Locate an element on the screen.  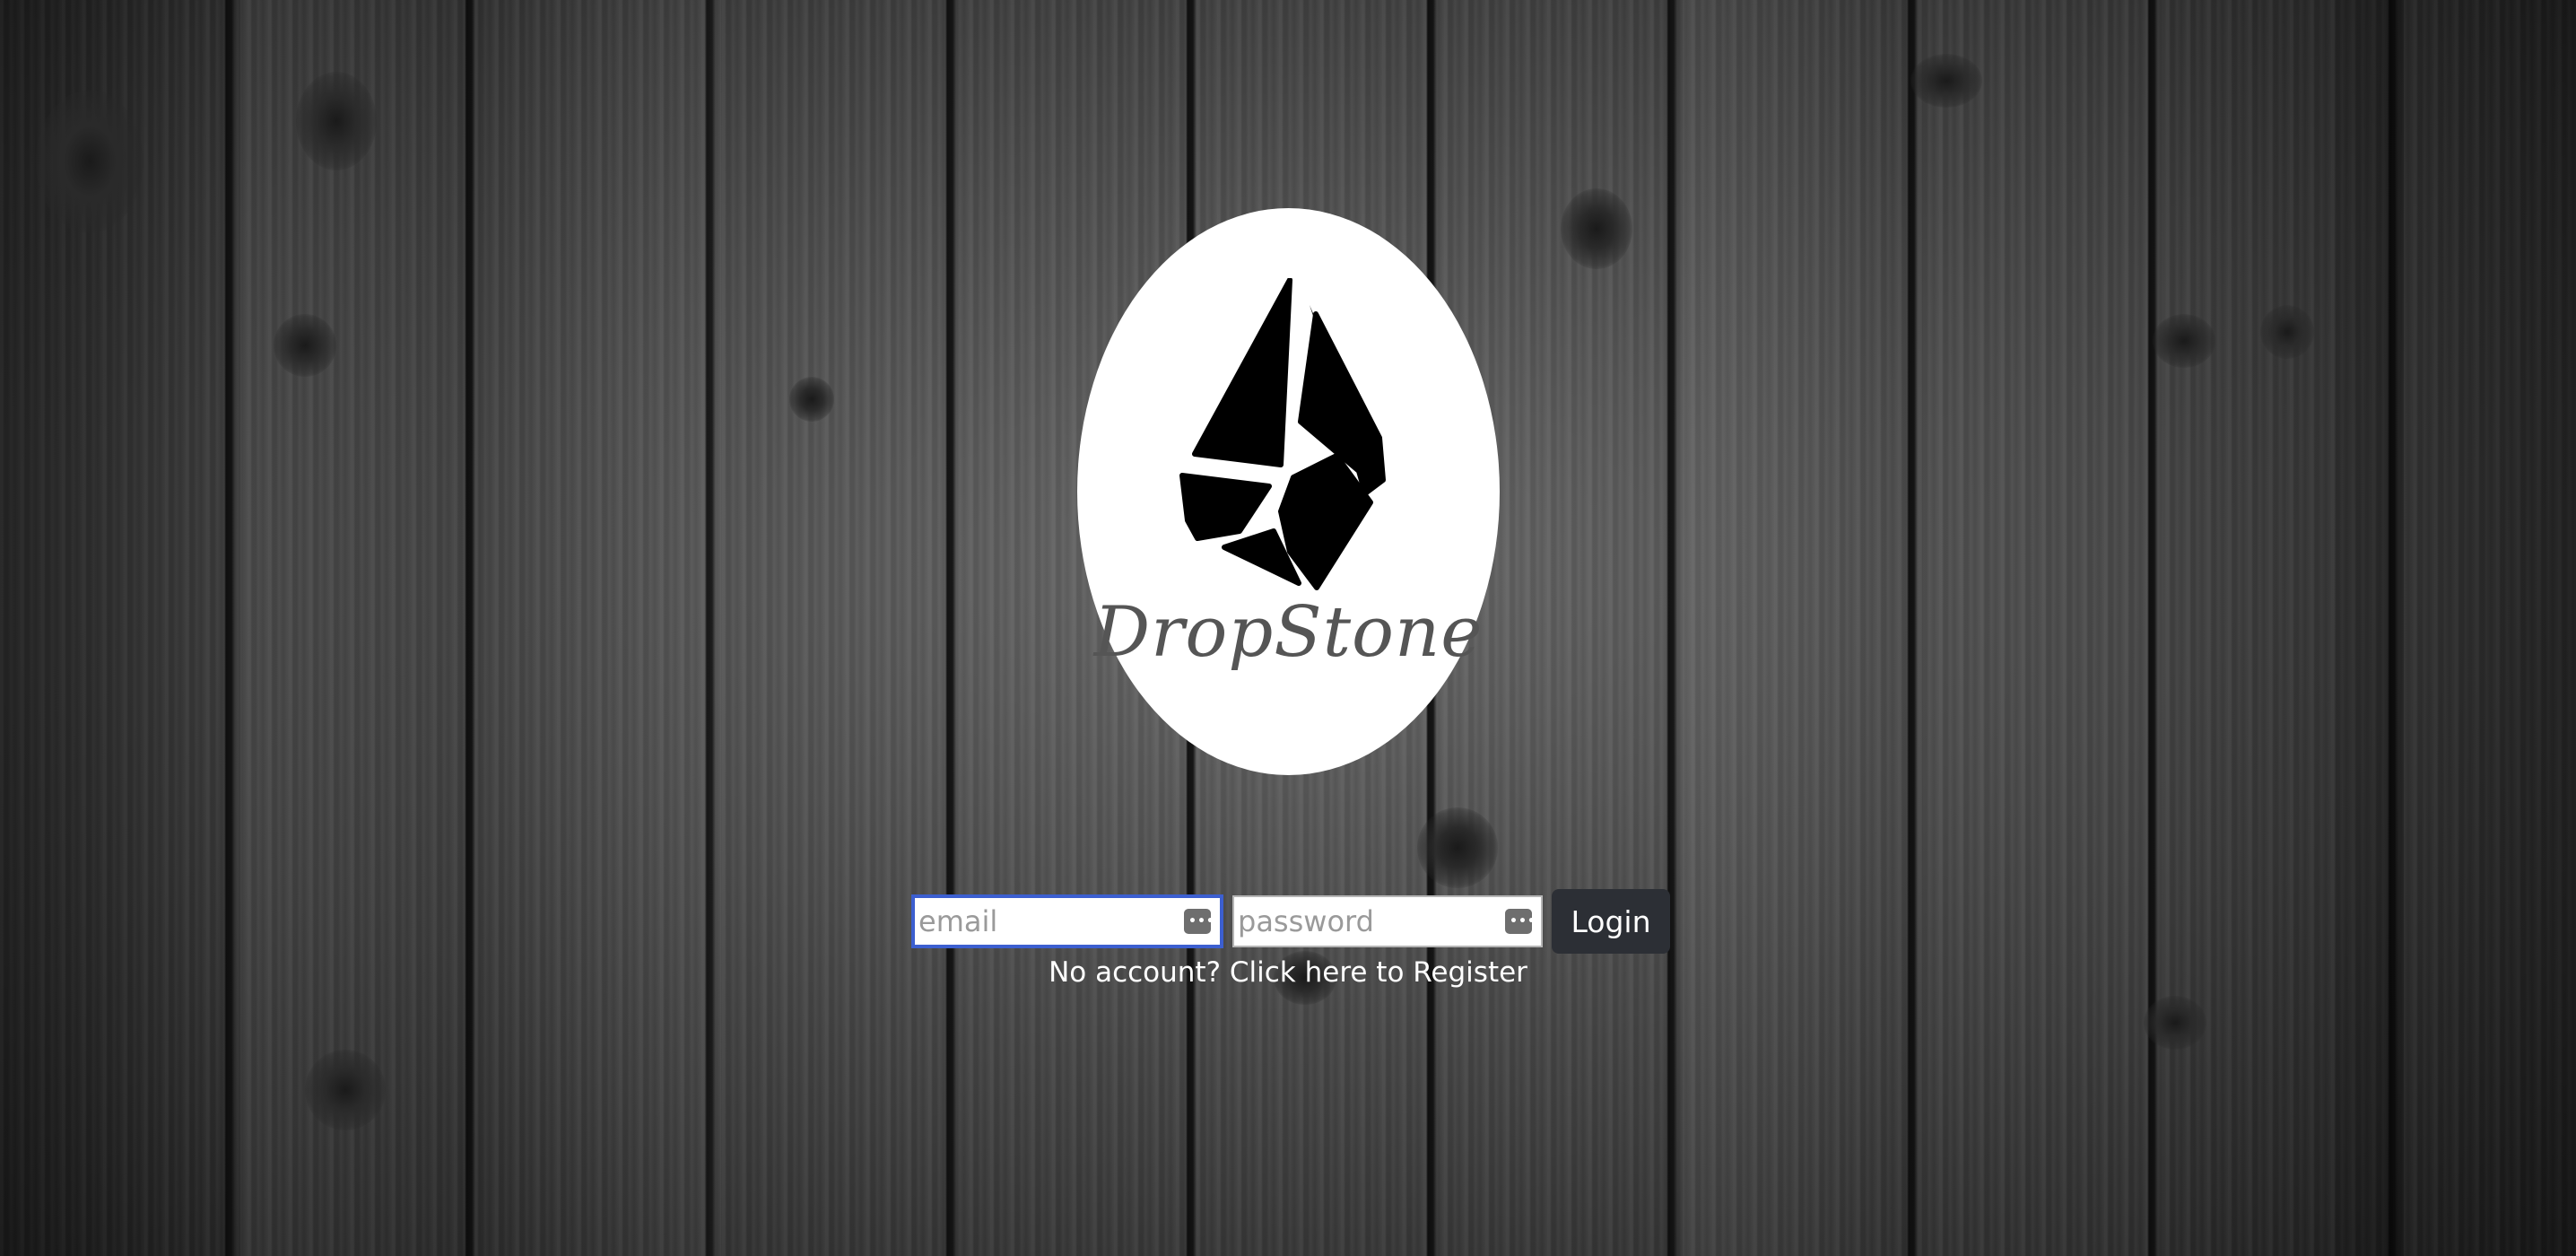
password-field-wrapper: ••• is located at coordinates (1387, 921).